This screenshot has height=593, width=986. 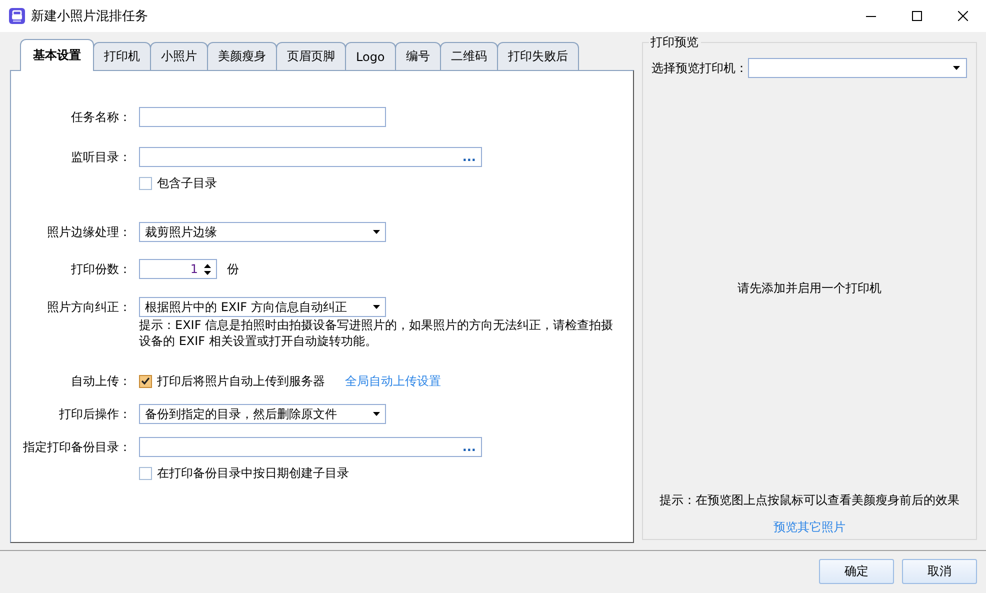 What do you see at coordinates (207, 269) in the screenshot?
I see `spinner-icon` at bounding box center [207, 269].